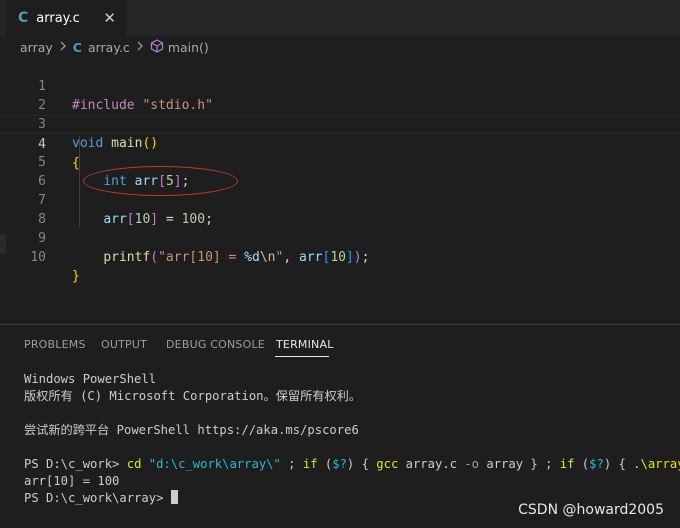 The height and width of the screenshot is (528, 680). What do you see at coordinates (58, 18) in the screenshot?
I see `tab-label: array.c` at bounding box center [58, 18].